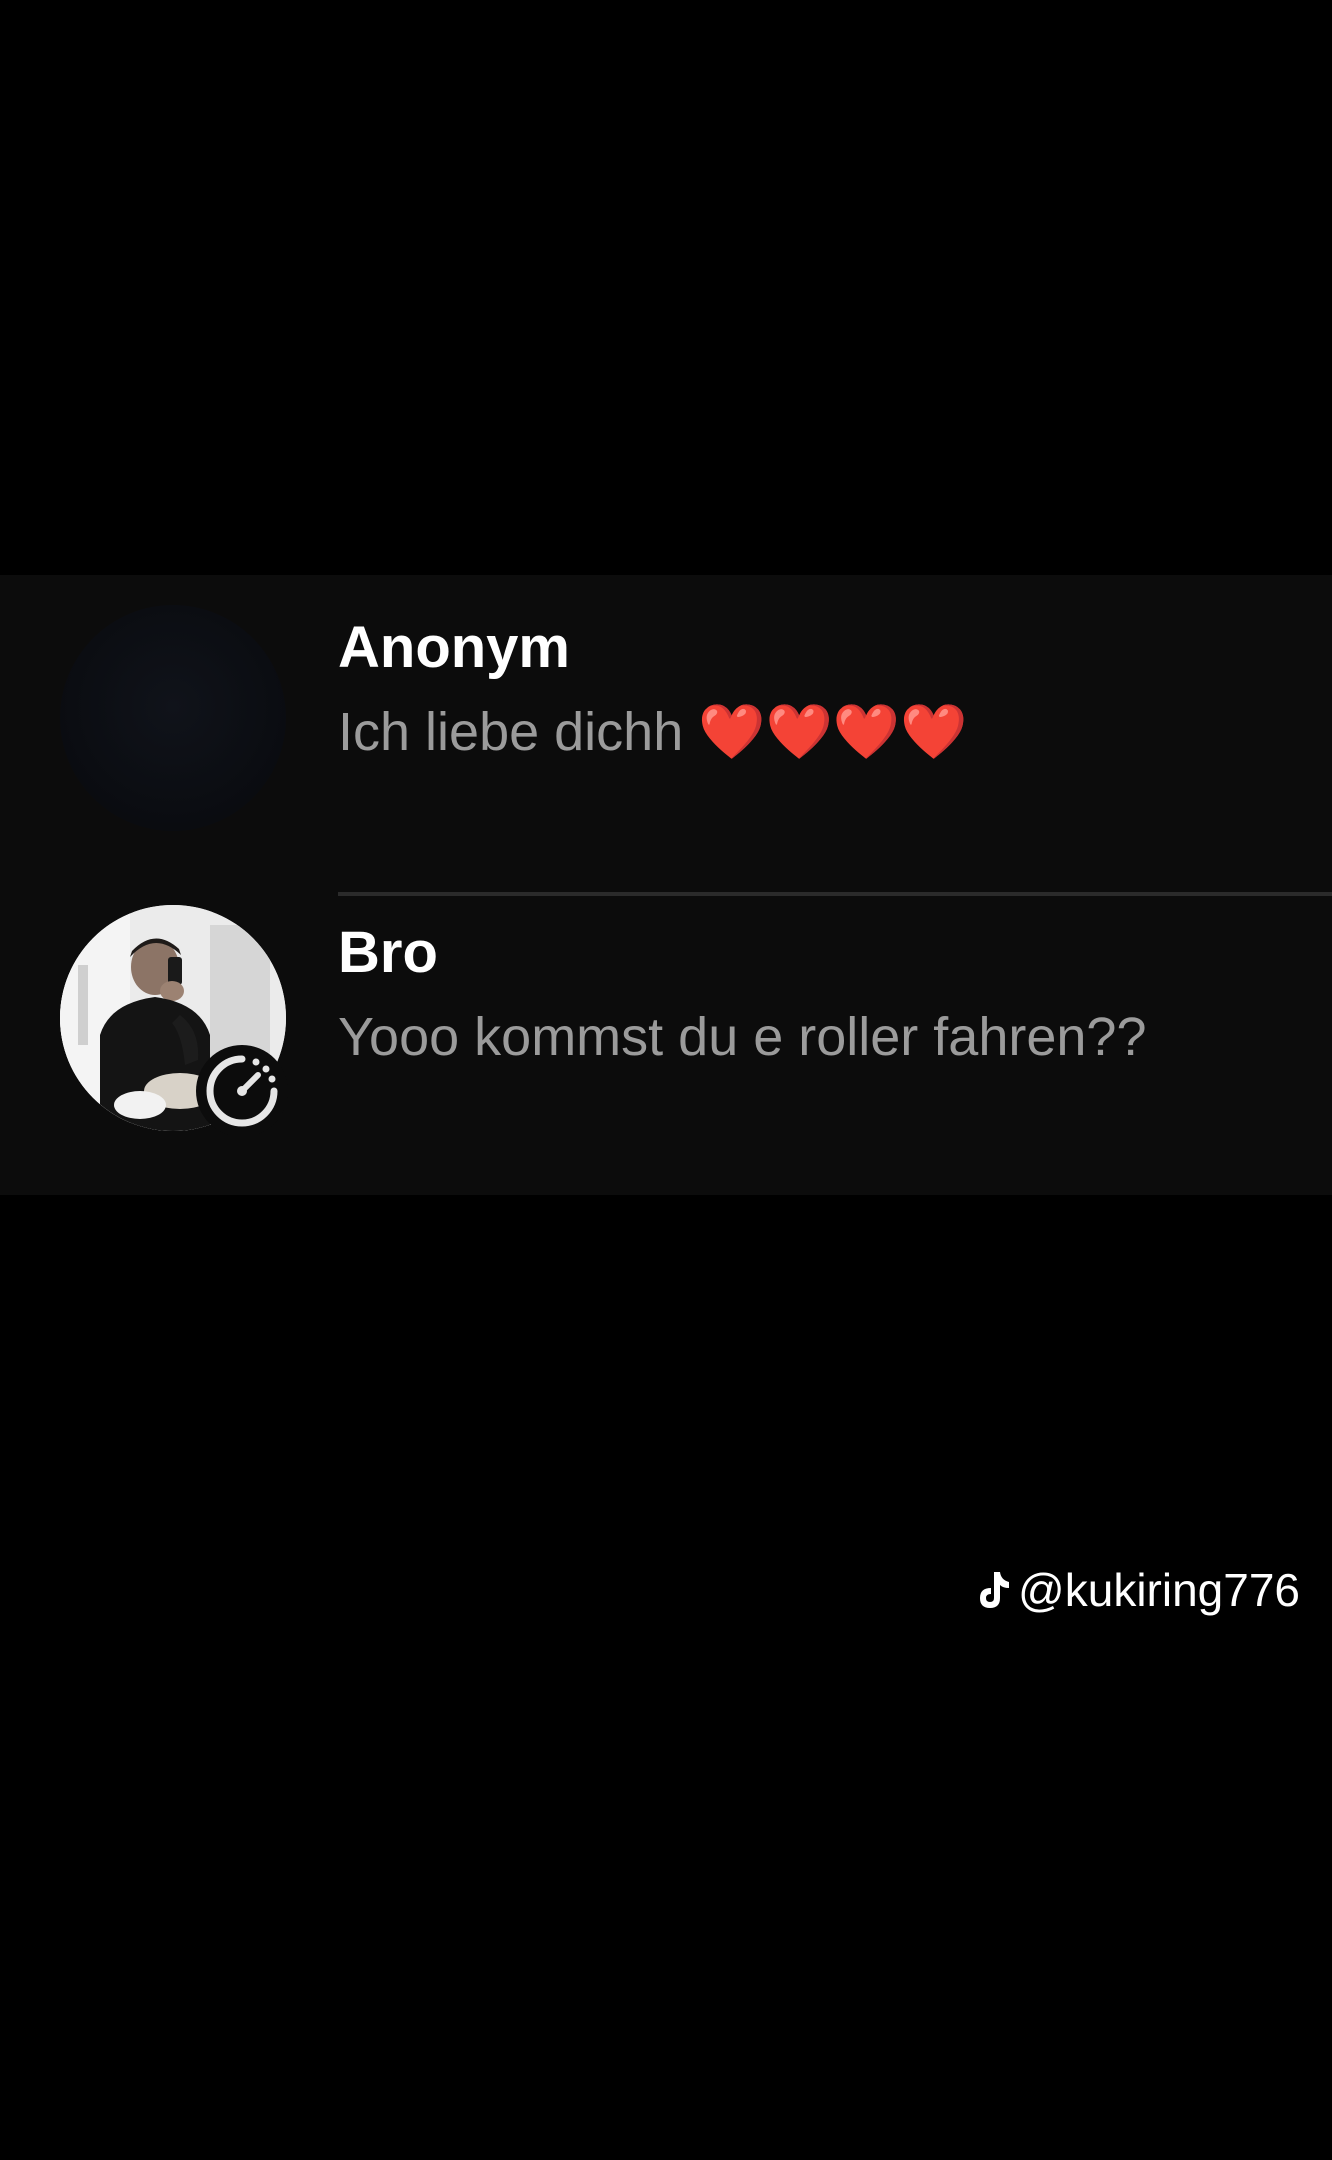  I want to click on message-preview: Ich liebe dichh ❤️❤️❤️❤️, so click(653, 732).